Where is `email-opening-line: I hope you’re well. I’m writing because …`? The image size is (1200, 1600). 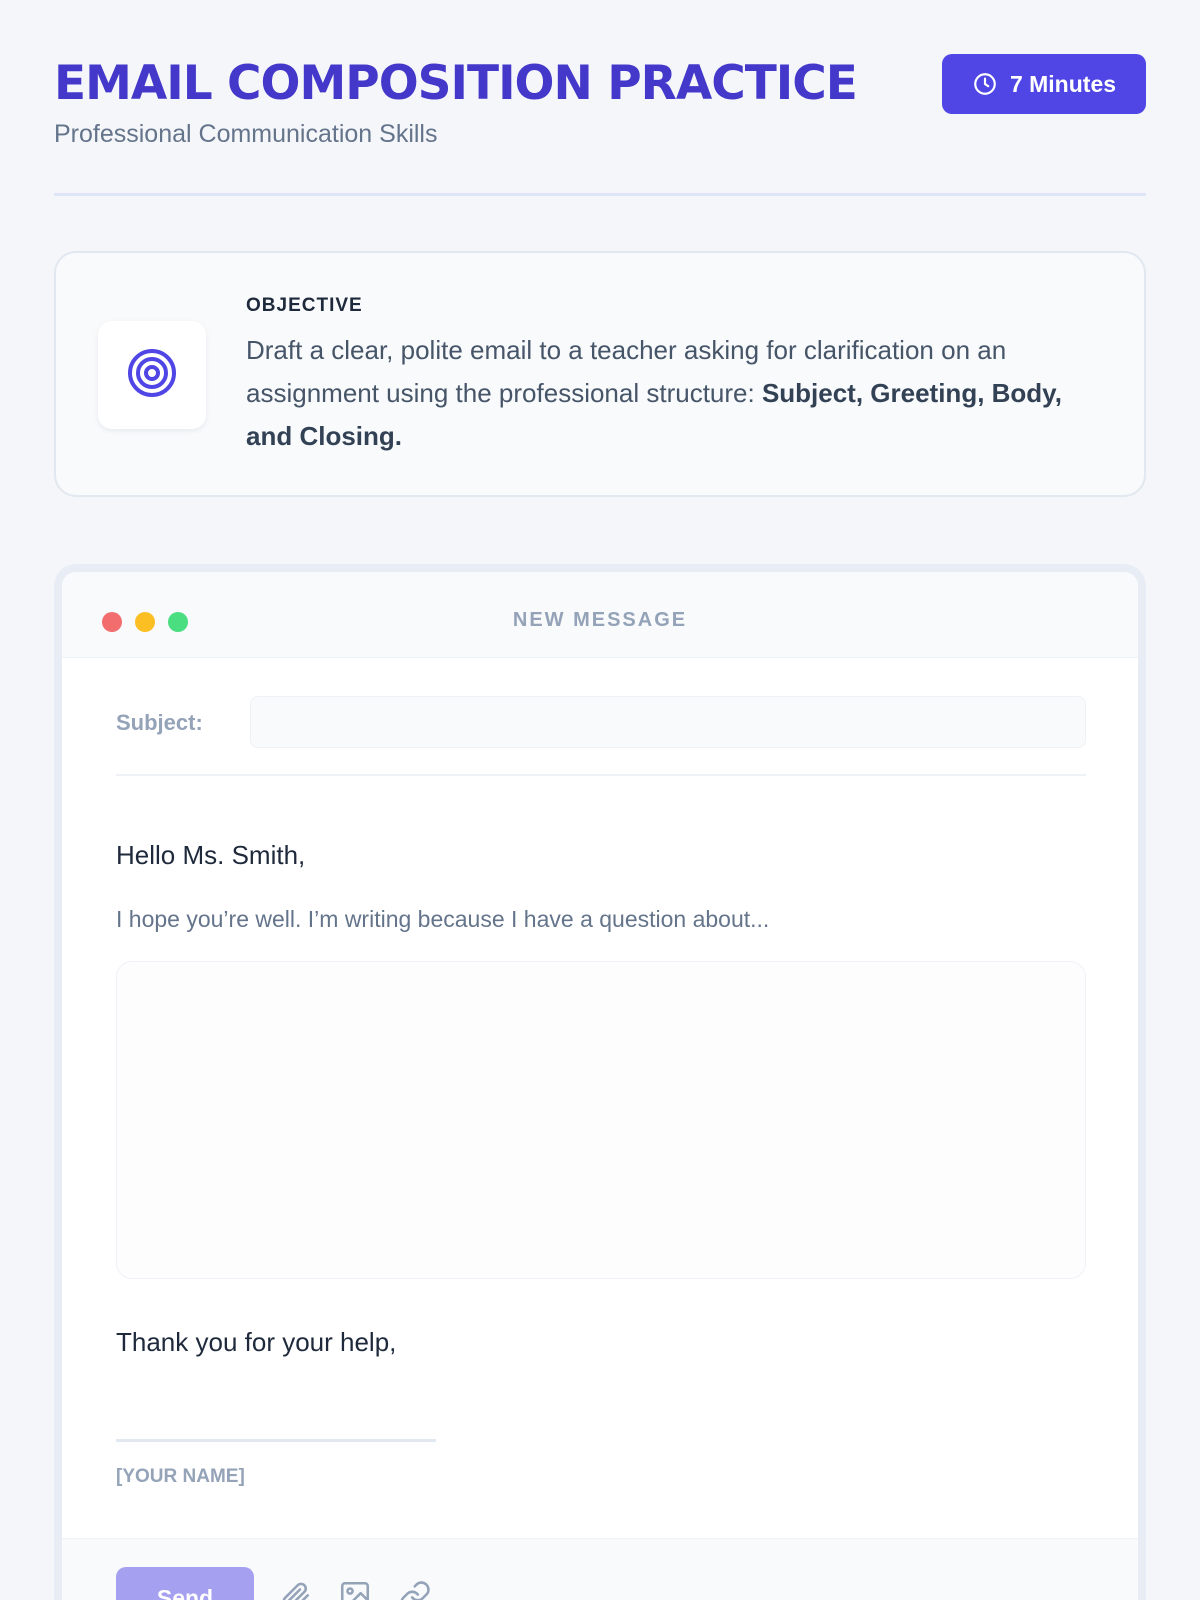 email-opening-line: I hope you’re well. I’m writing because … is located at coordinates (443, 919).